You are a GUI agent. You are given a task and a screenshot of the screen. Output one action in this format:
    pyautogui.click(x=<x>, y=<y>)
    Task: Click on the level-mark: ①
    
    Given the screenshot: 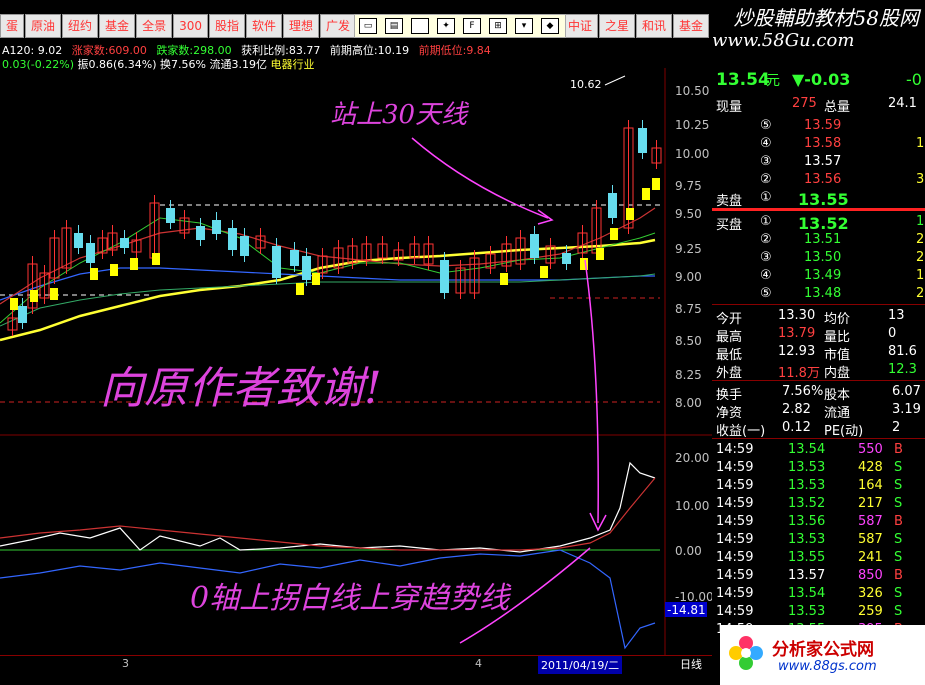 What is the action you would take?
    pyautogui.click(x=766, y=197)
    